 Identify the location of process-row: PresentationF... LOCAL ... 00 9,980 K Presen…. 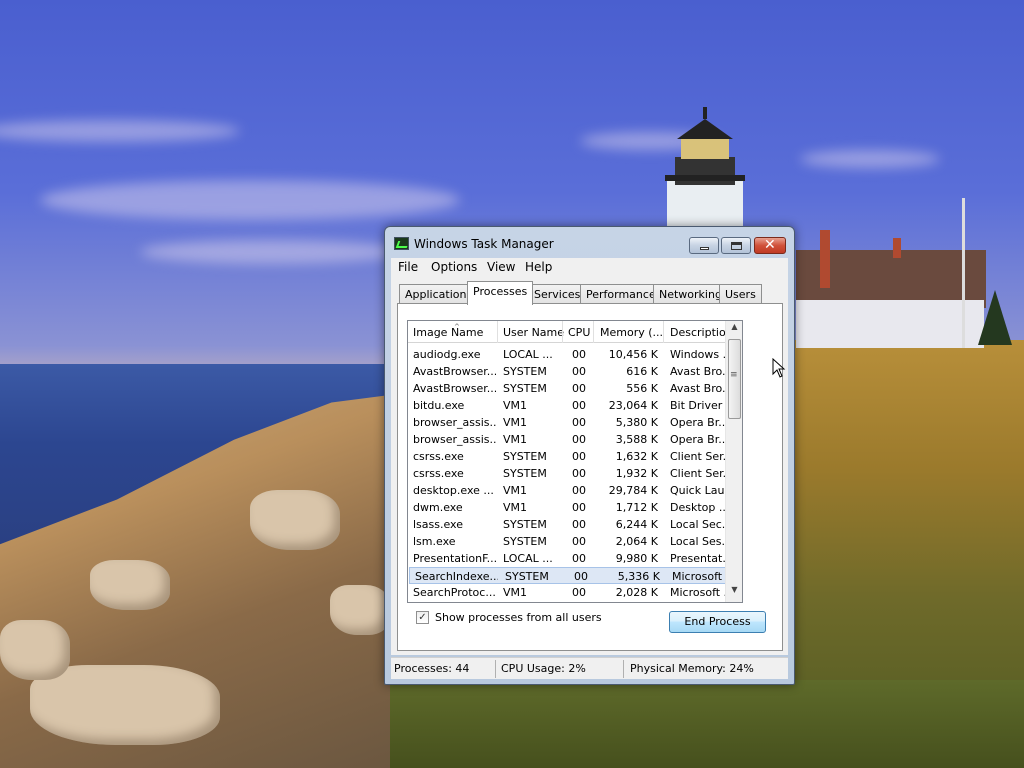
(573, 558).